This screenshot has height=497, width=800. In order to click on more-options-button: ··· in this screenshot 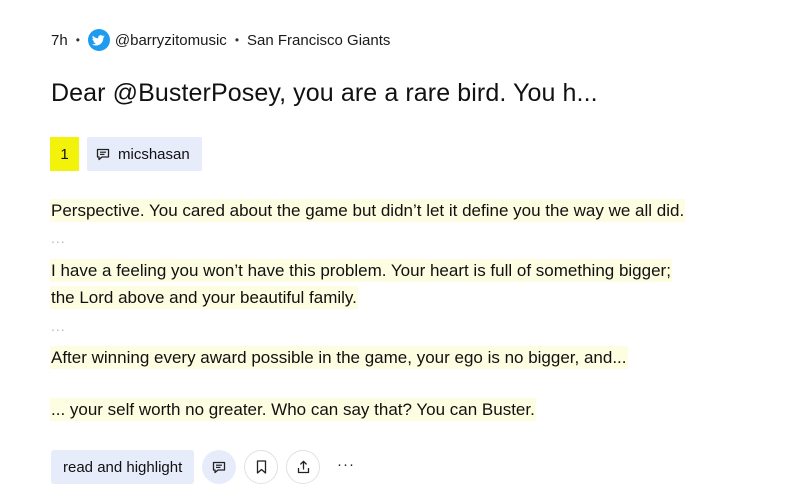, I will do `click(346, 464)`.